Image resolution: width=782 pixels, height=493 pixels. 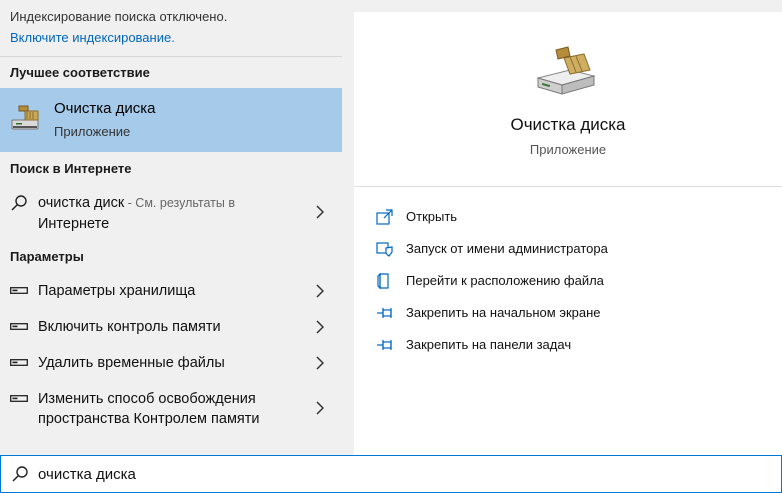 What do you see at coordinates (432, 216) in the screenshot?
I see `action-label: Открыть` at bounding box center [432, 216].